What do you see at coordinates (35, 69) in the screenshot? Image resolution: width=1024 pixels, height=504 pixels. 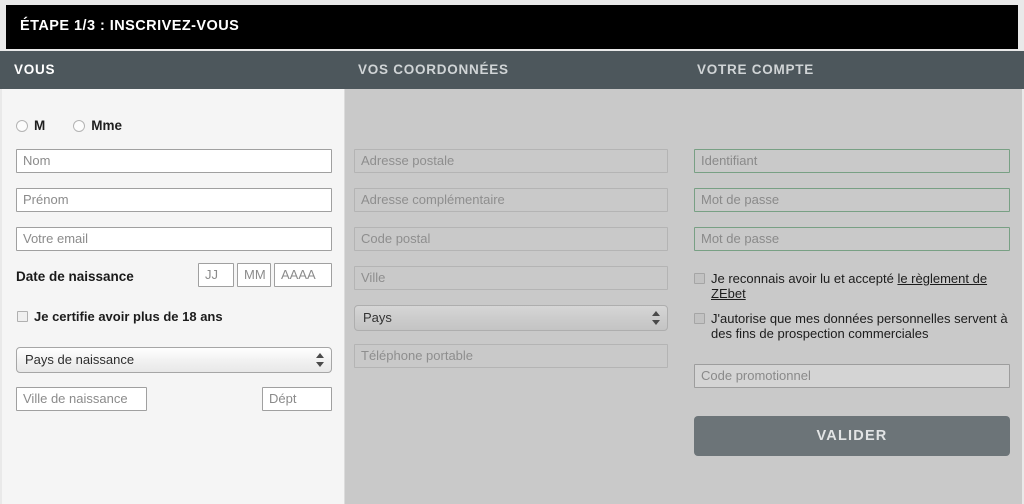 I see `column-header-vous: VOUS` at bounding box center [35, 69].